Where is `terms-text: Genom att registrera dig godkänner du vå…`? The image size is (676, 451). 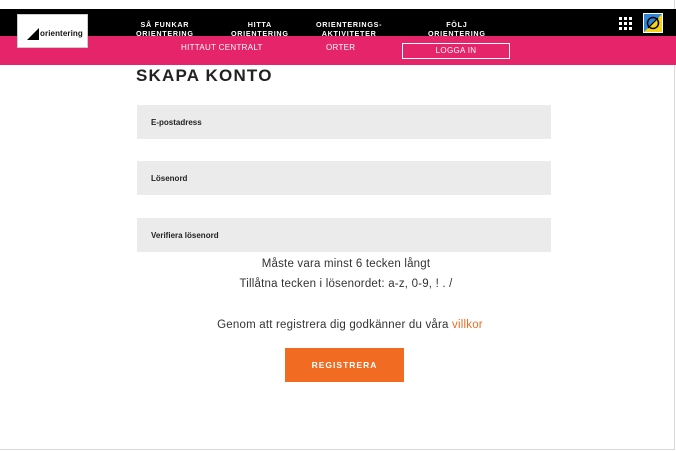
terms-text: Genom att registrera dig godkänner du vå… is located at coordinates (350, 325).